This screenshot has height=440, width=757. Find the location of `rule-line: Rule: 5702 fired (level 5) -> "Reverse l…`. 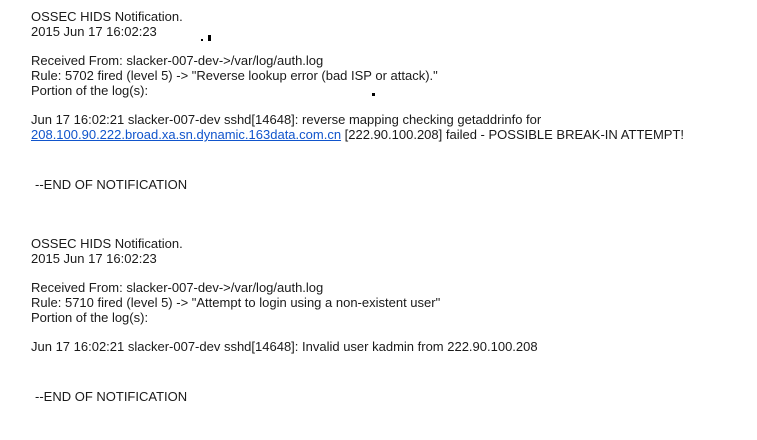

rule-line: Rule: 5702 fired (level 5) -> "Reverse l… is located at coordinates (234, 75).